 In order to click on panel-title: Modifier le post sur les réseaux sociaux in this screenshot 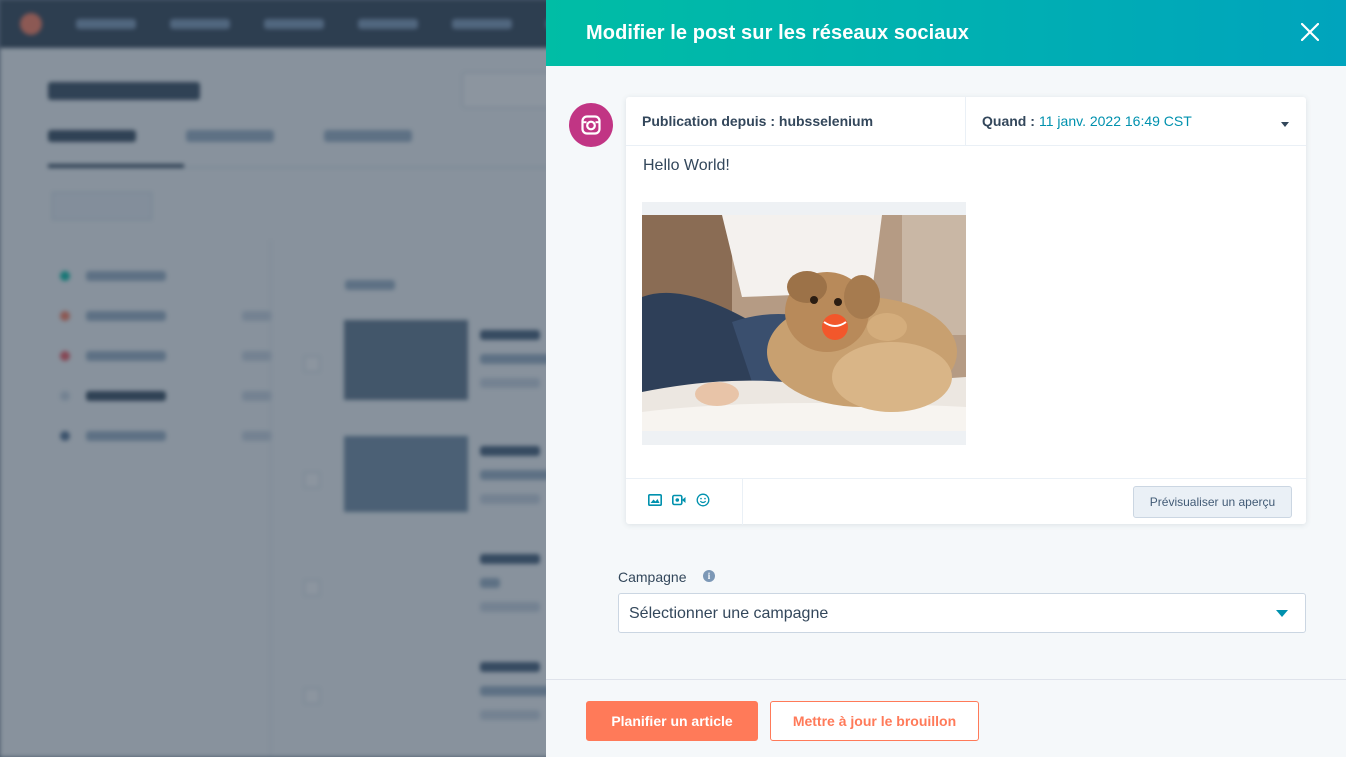, I will do `click(778, 32)`.